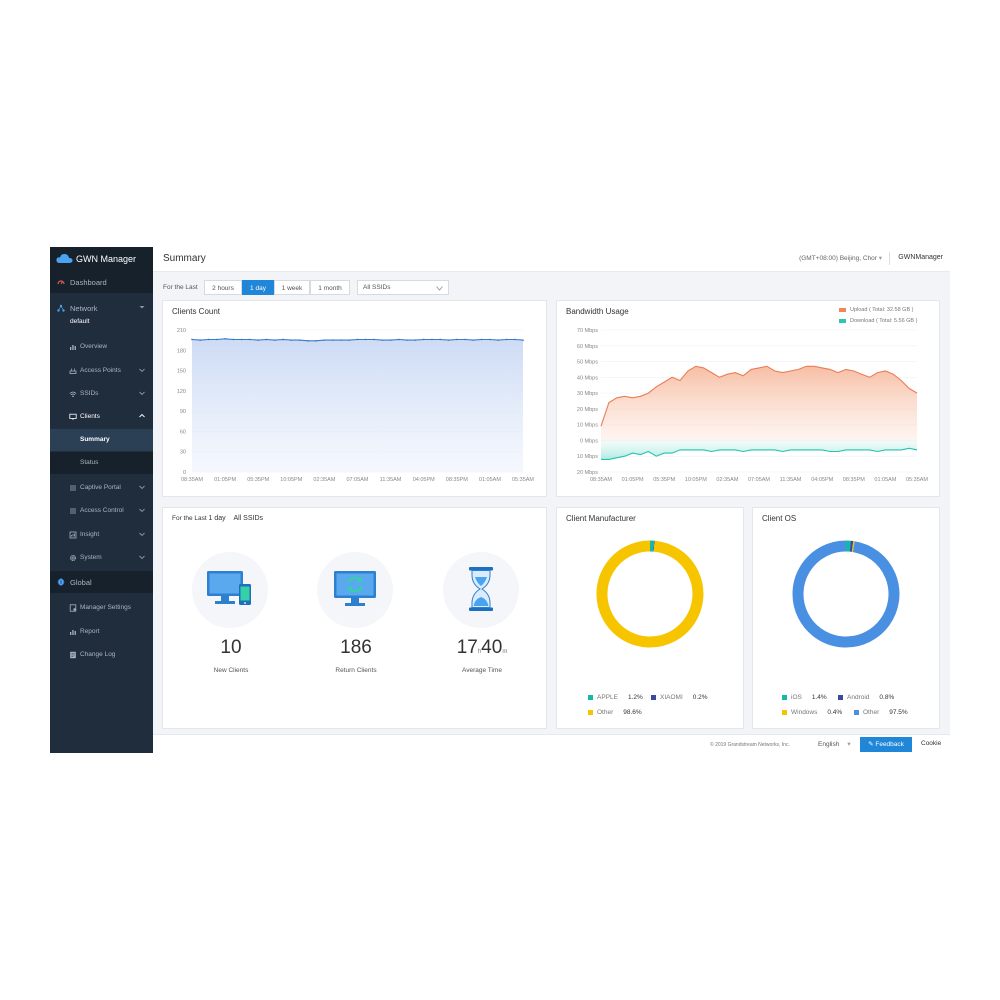 The width and height of the screenshot is (1000, 1000). What do you see at coordinates (101, 488) in the screenshot?
I see `sidebar-item-captive-portal: Captive Portal` at bounding box center [101, 488].